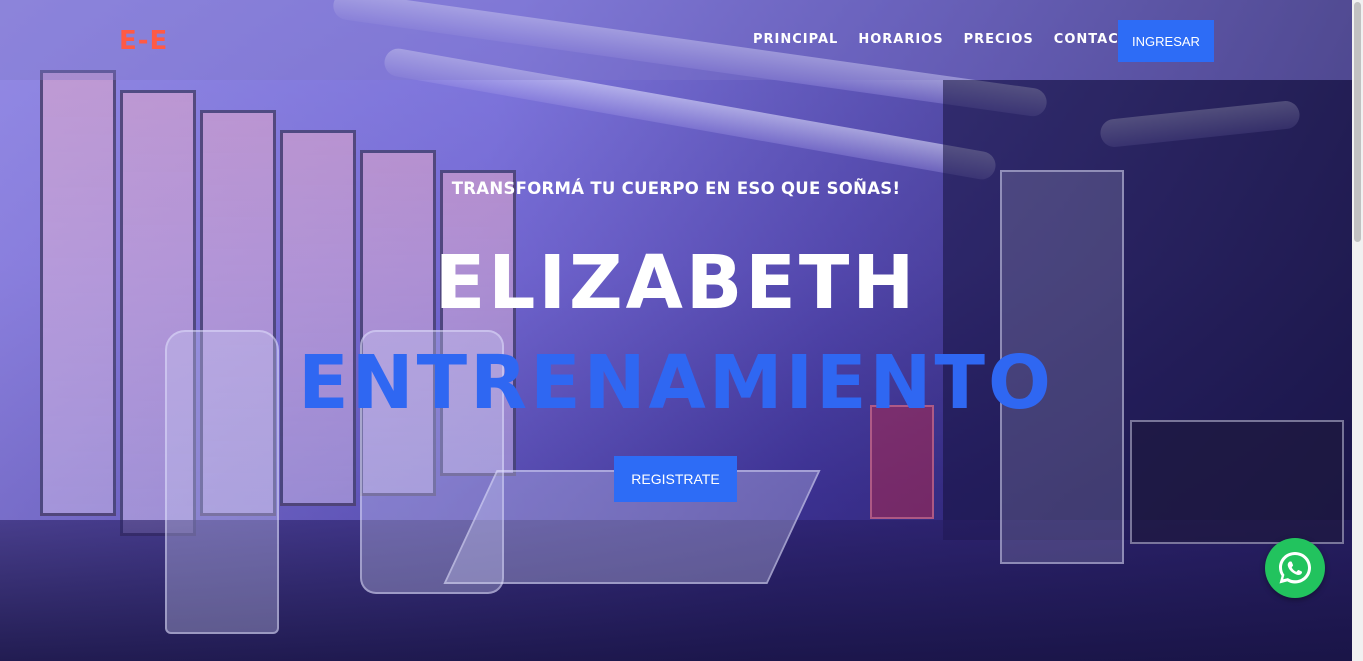 This screenshot has width=1363, height=661. I want to click on nav-link-horarios: HORARIOS, so click(900, 40).